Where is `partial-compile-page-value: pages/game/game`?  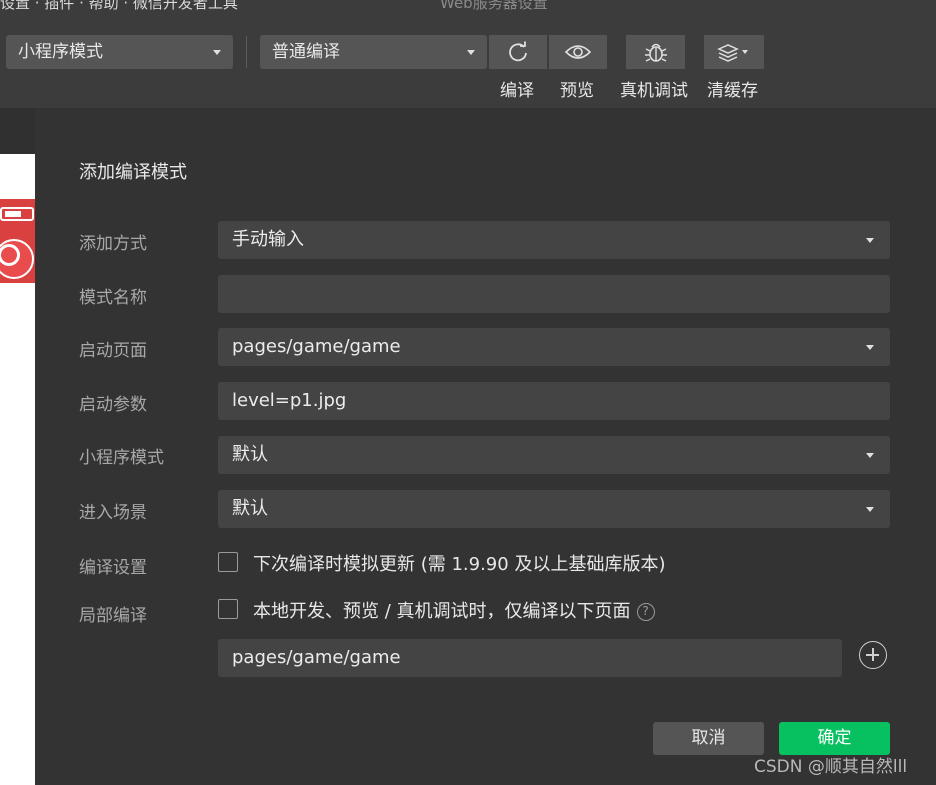 partial-compile-page-value: pages/game/game is located at coordinates (316, 657).